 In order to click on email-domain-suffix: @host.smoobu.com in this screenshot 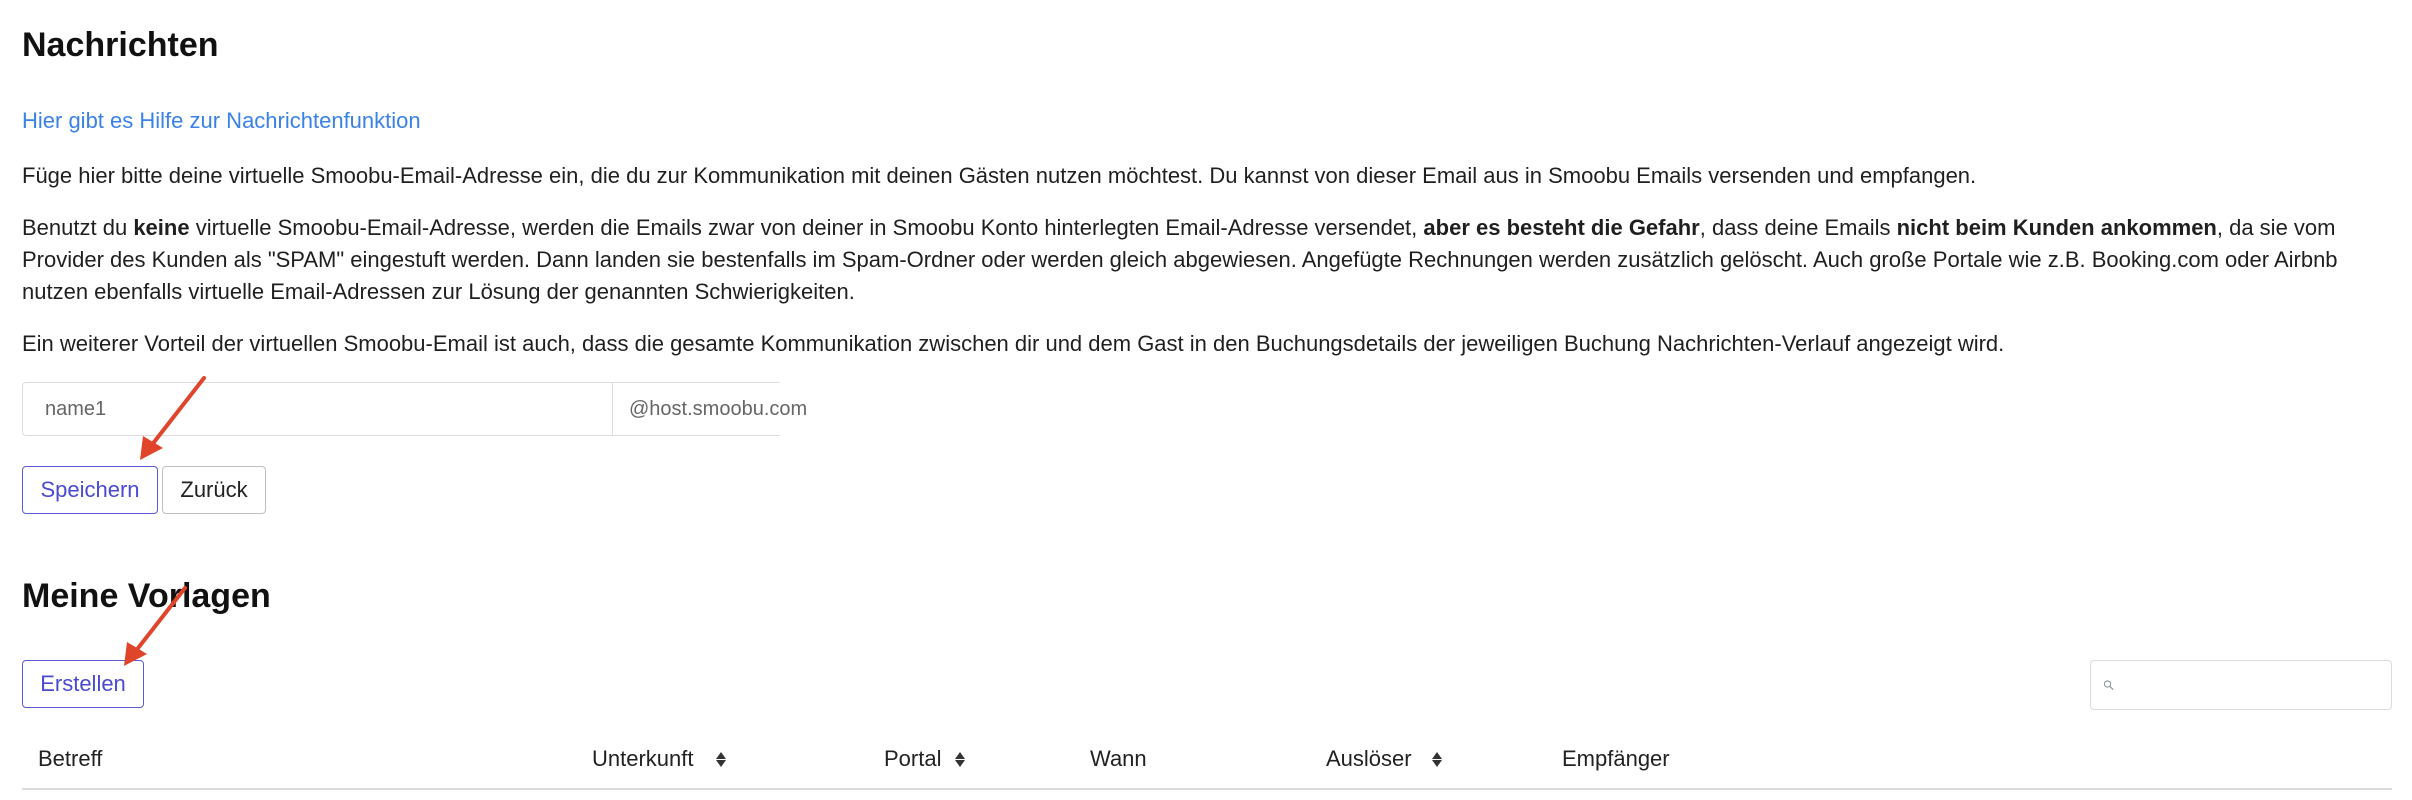, I will do `click(710, 409)`.